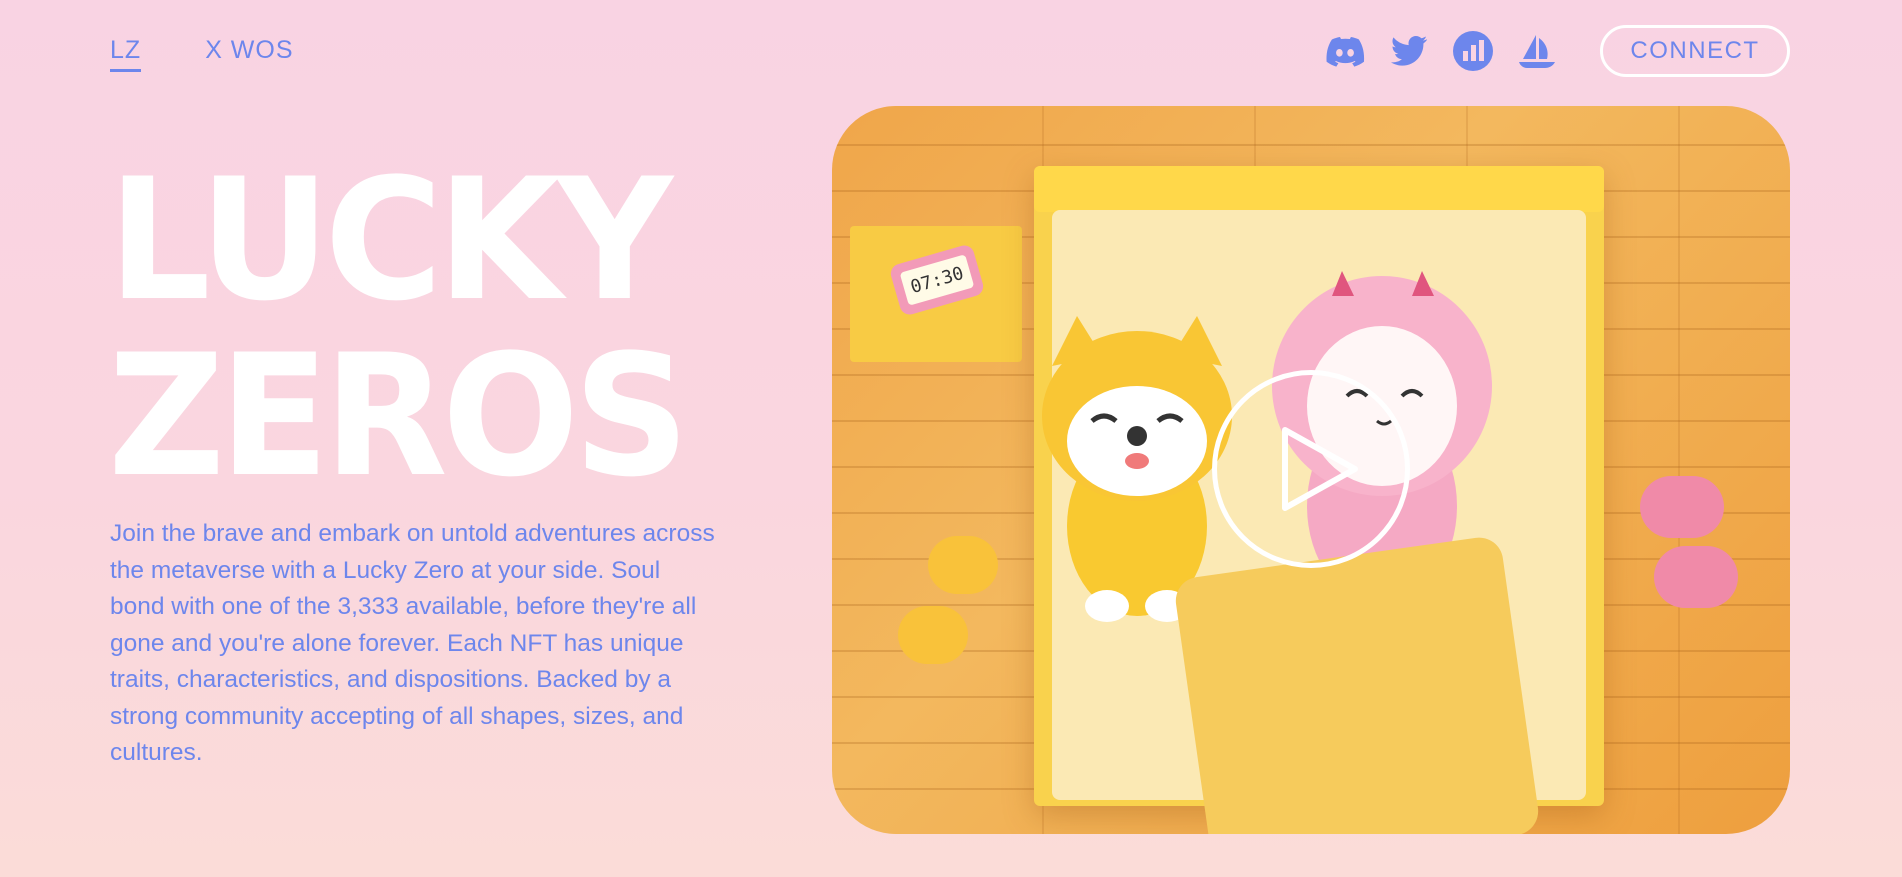  What do you see at coordinates (1357, 684) in the screenshot?
I see `blanket` at bounding box center [1357, 684].